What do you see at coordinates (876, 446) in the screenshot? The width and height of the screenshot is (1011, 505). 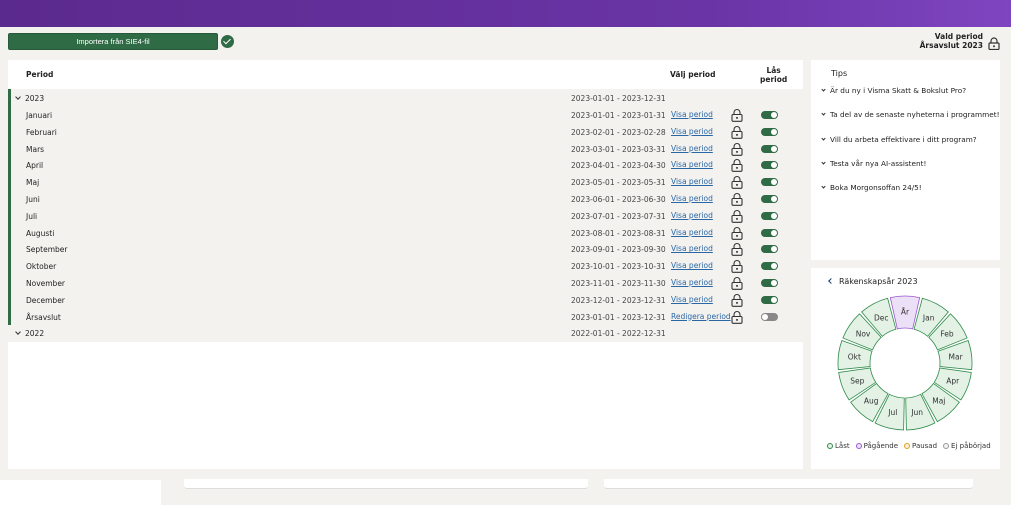 I see `legend-pagaende: Pågående` at bounding box center [876, 446].